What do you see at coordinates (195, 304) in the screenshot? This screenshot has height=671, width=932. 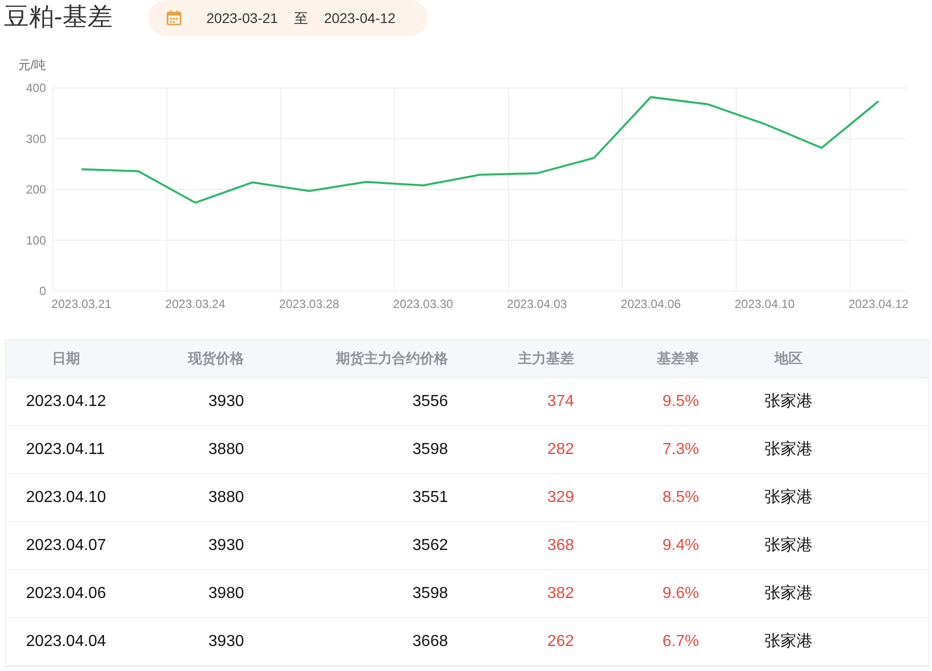 I see `axis-tick-label: 2023.03.24` at bounding box center [195, 304].